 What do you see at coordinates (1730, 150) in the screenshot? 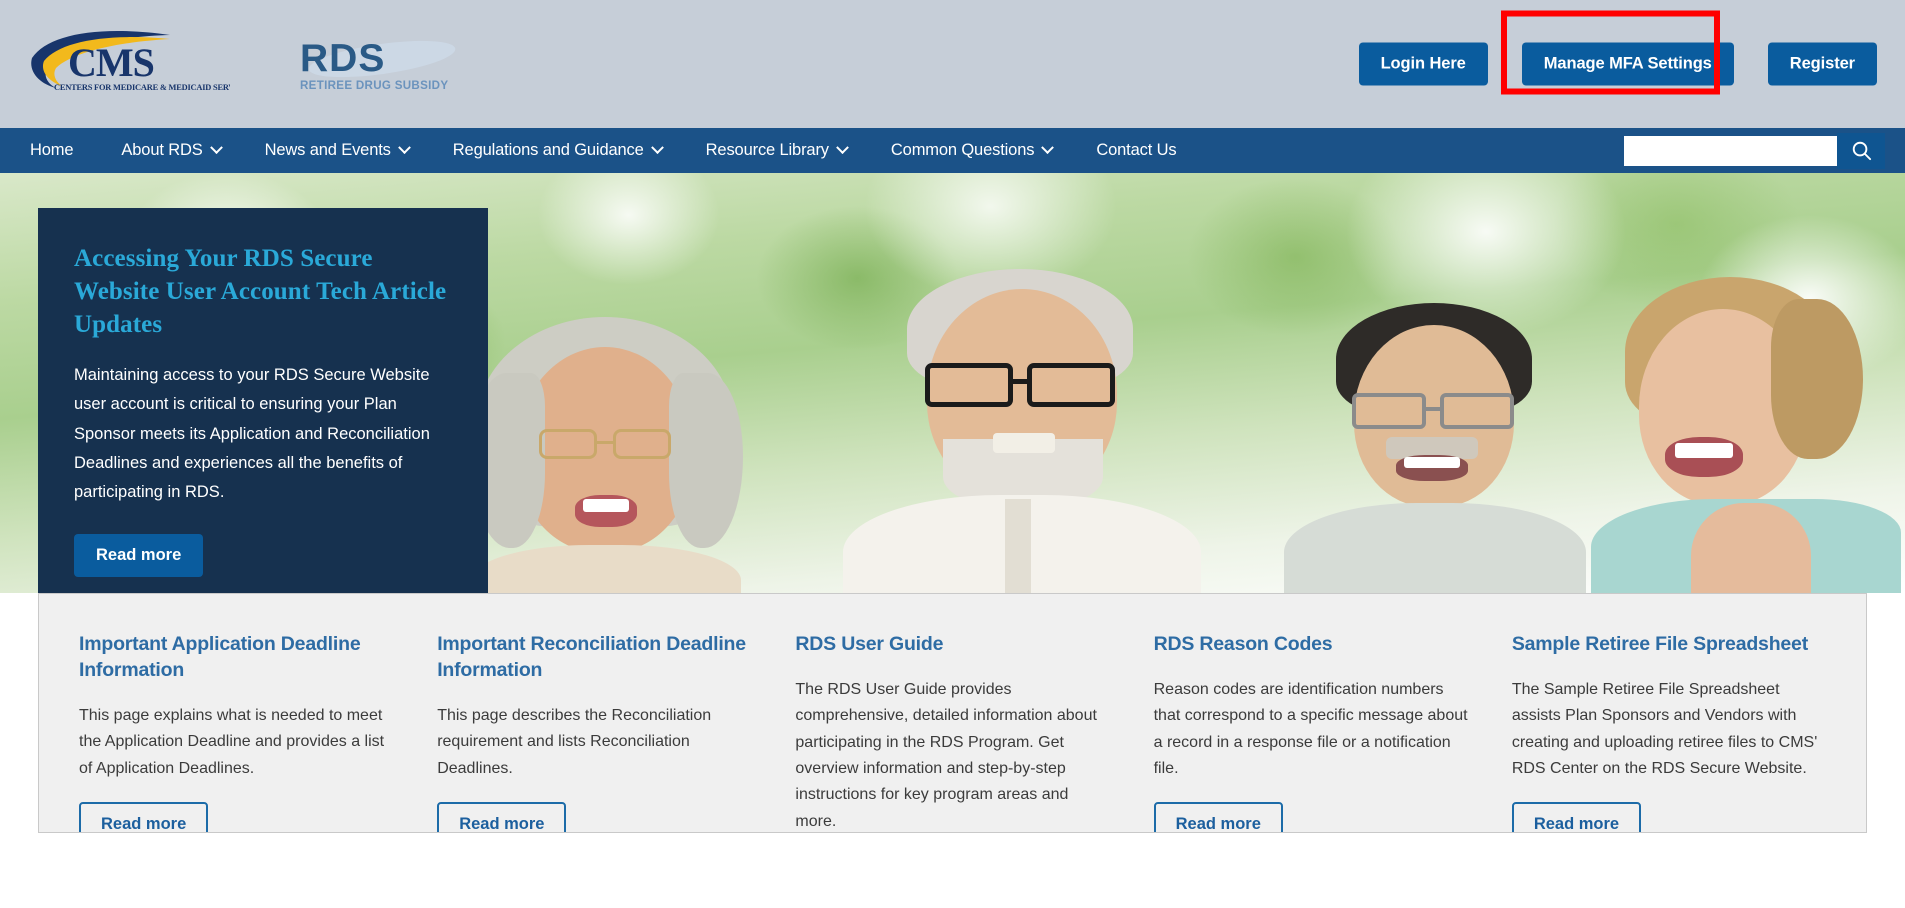
I see `search-input` at bounding box center [1730, 150].